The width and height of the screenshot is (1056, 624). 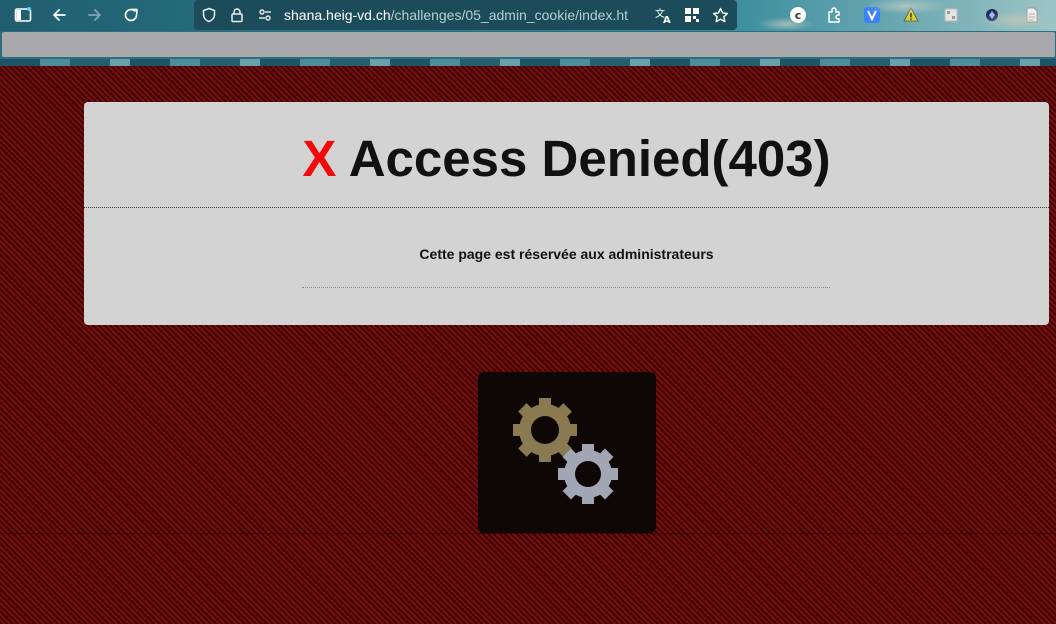 What do you see at coordinates (667, 19) in the screenshot?
I see `svg-text: A` at bounding box center [667, 19].